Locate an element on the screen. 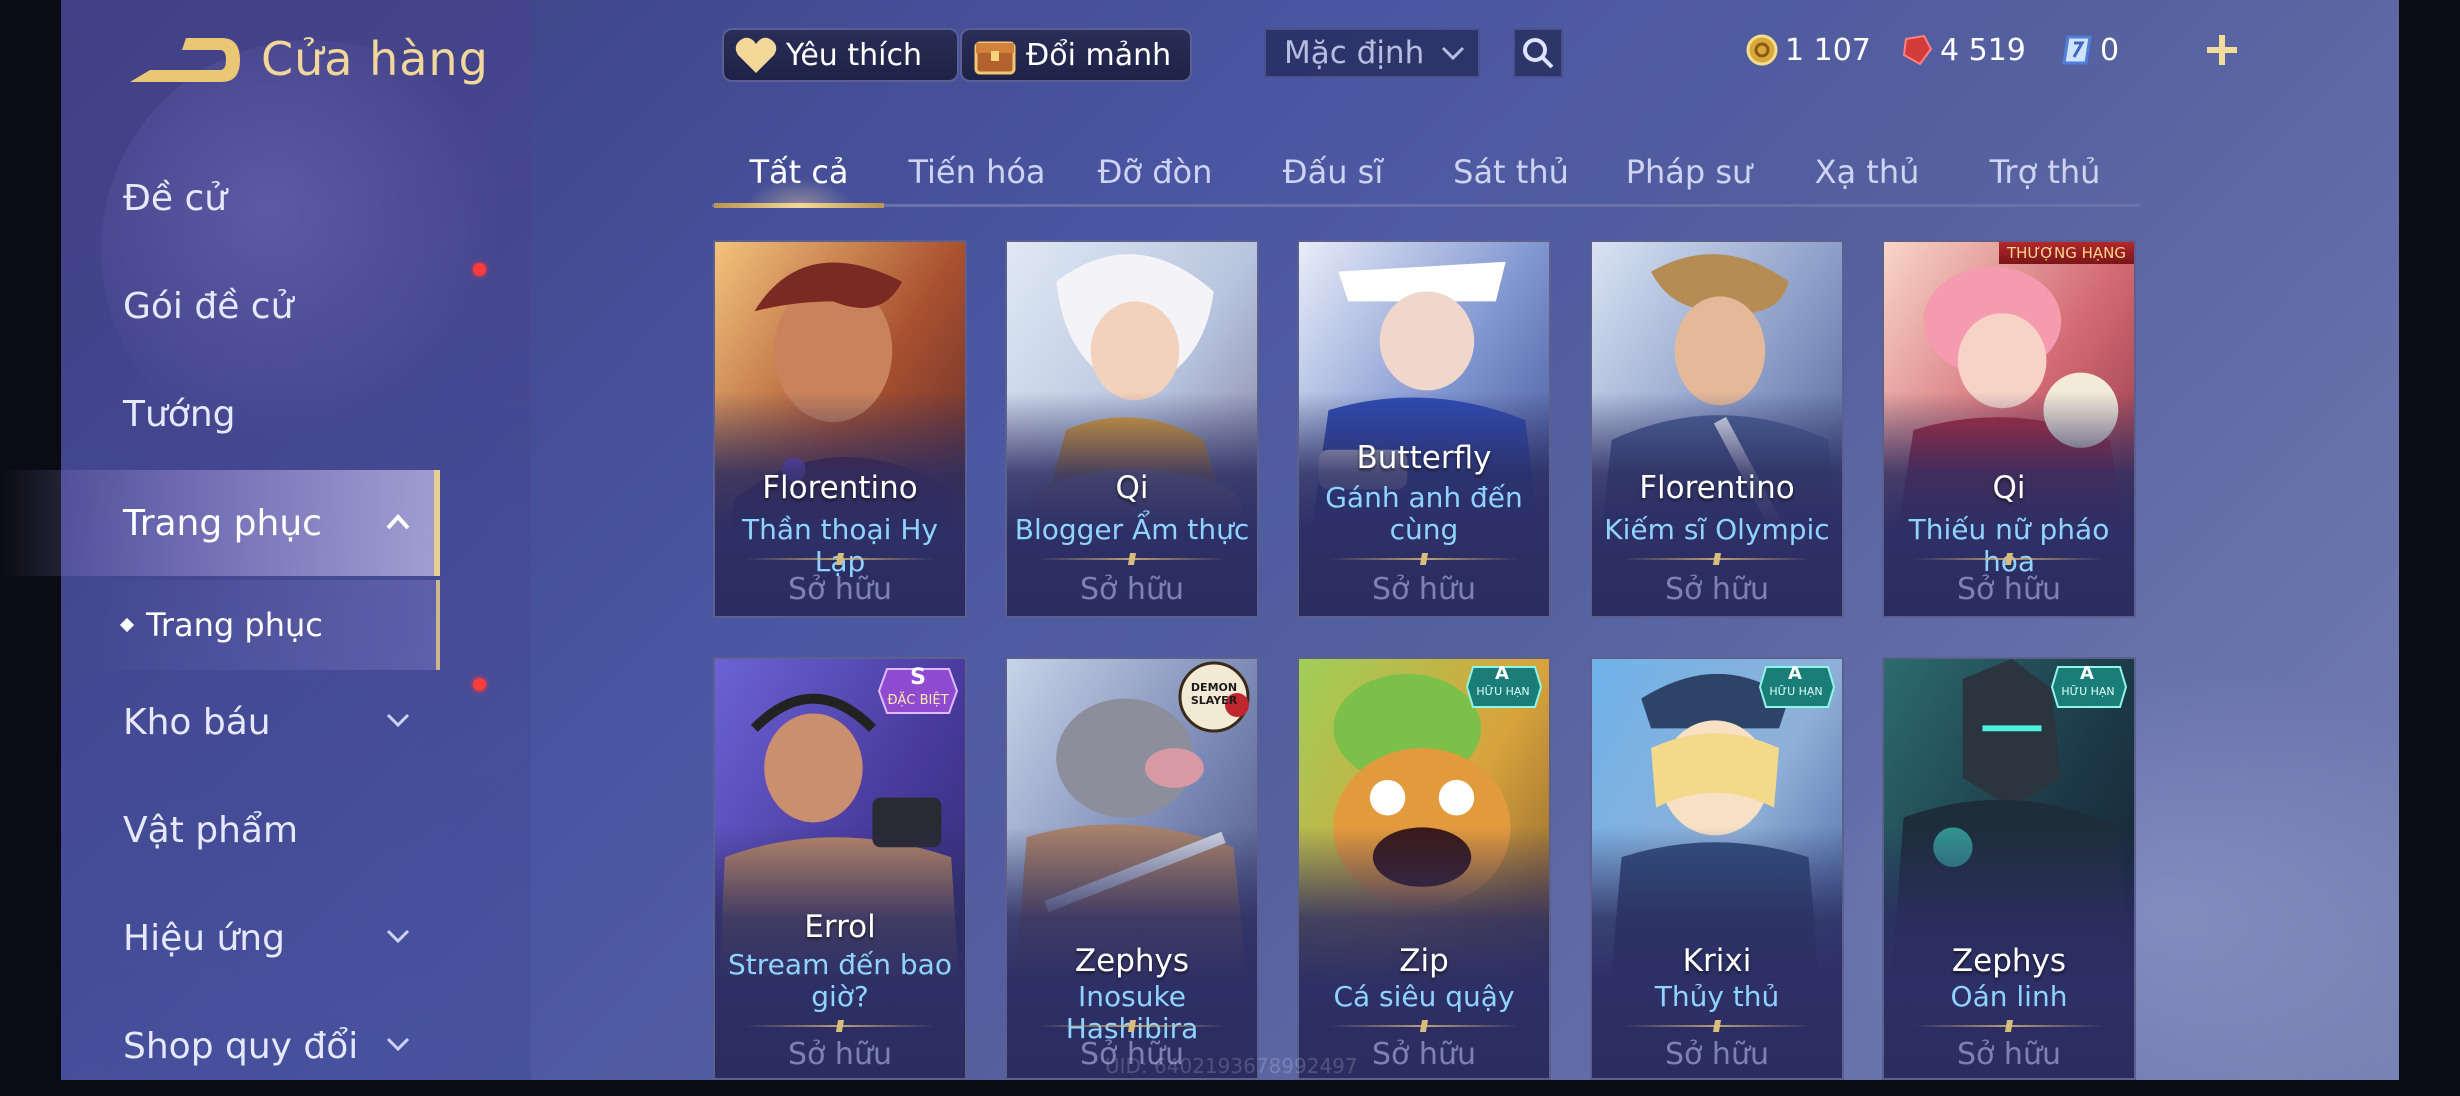 Image resolution: width=2460 pixels, height=1096 pixels. hero-name: Krixi is located at coordinates (1717, 961).